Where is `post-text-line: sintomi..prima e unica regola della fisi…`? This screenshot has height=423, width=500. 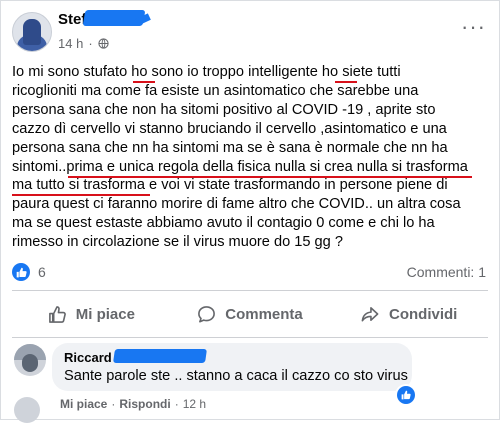 post-text-line: sintomi..prima e unica regola della fisi… is located at coordinates (240, 166).